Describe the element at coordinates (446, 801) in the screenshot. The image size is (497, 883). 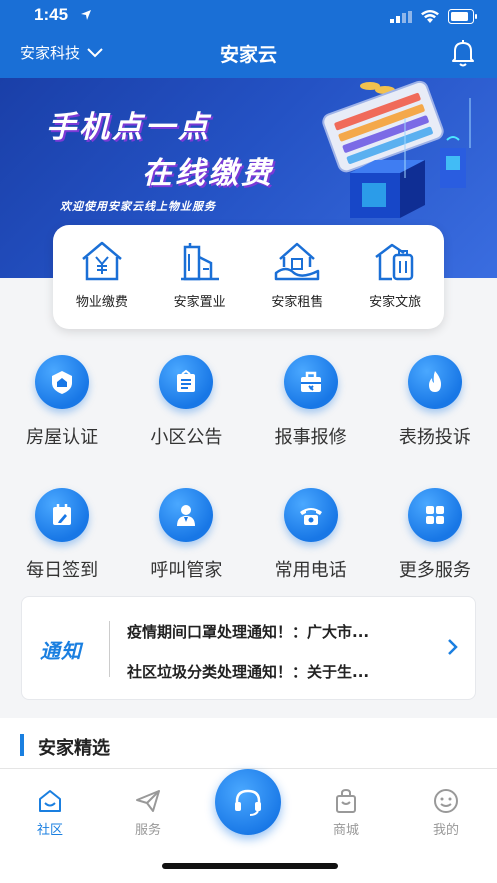
I see `smiley-icon` at that location.